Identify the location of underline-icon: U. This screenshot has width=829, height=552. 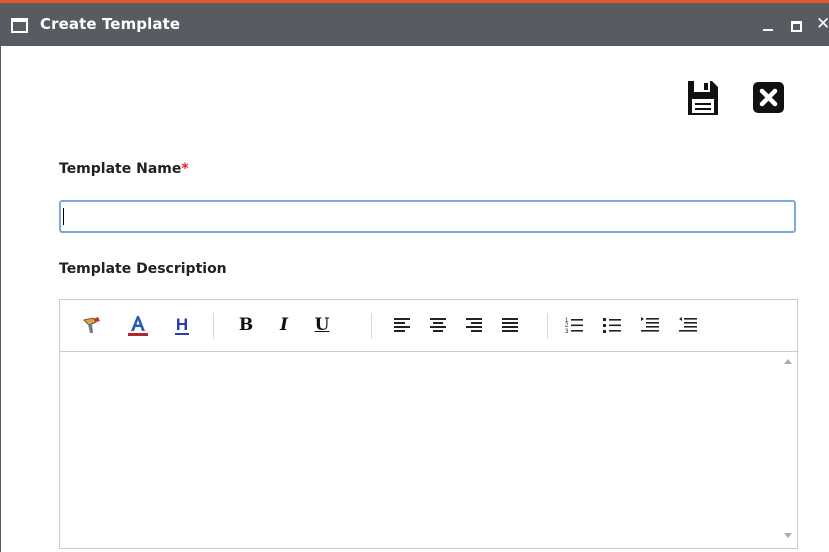
(322, 325).